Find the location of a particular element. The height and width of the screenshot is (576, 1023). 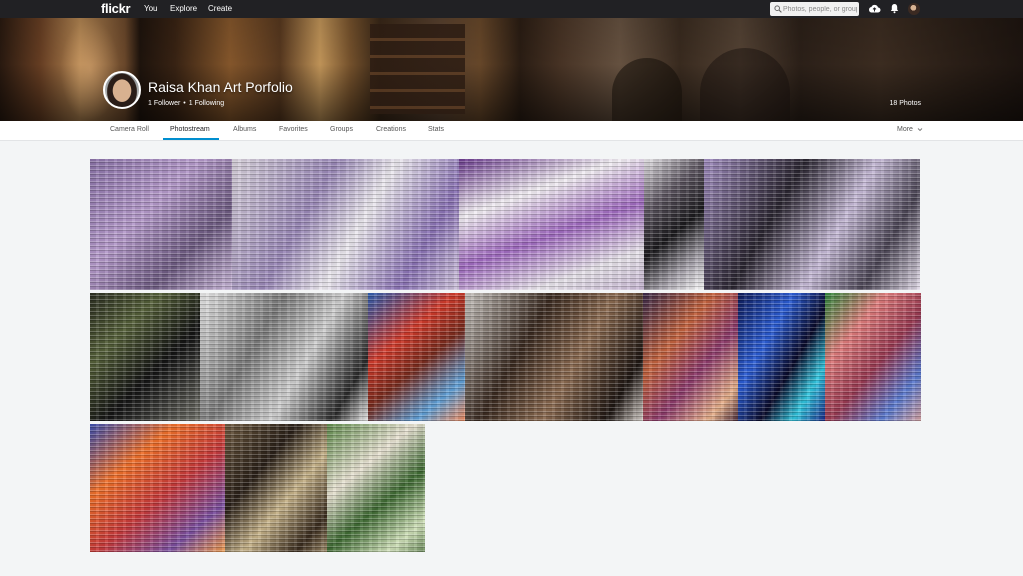

tab-camera-roll: Camera Roll is located at coordinates (129, 129).